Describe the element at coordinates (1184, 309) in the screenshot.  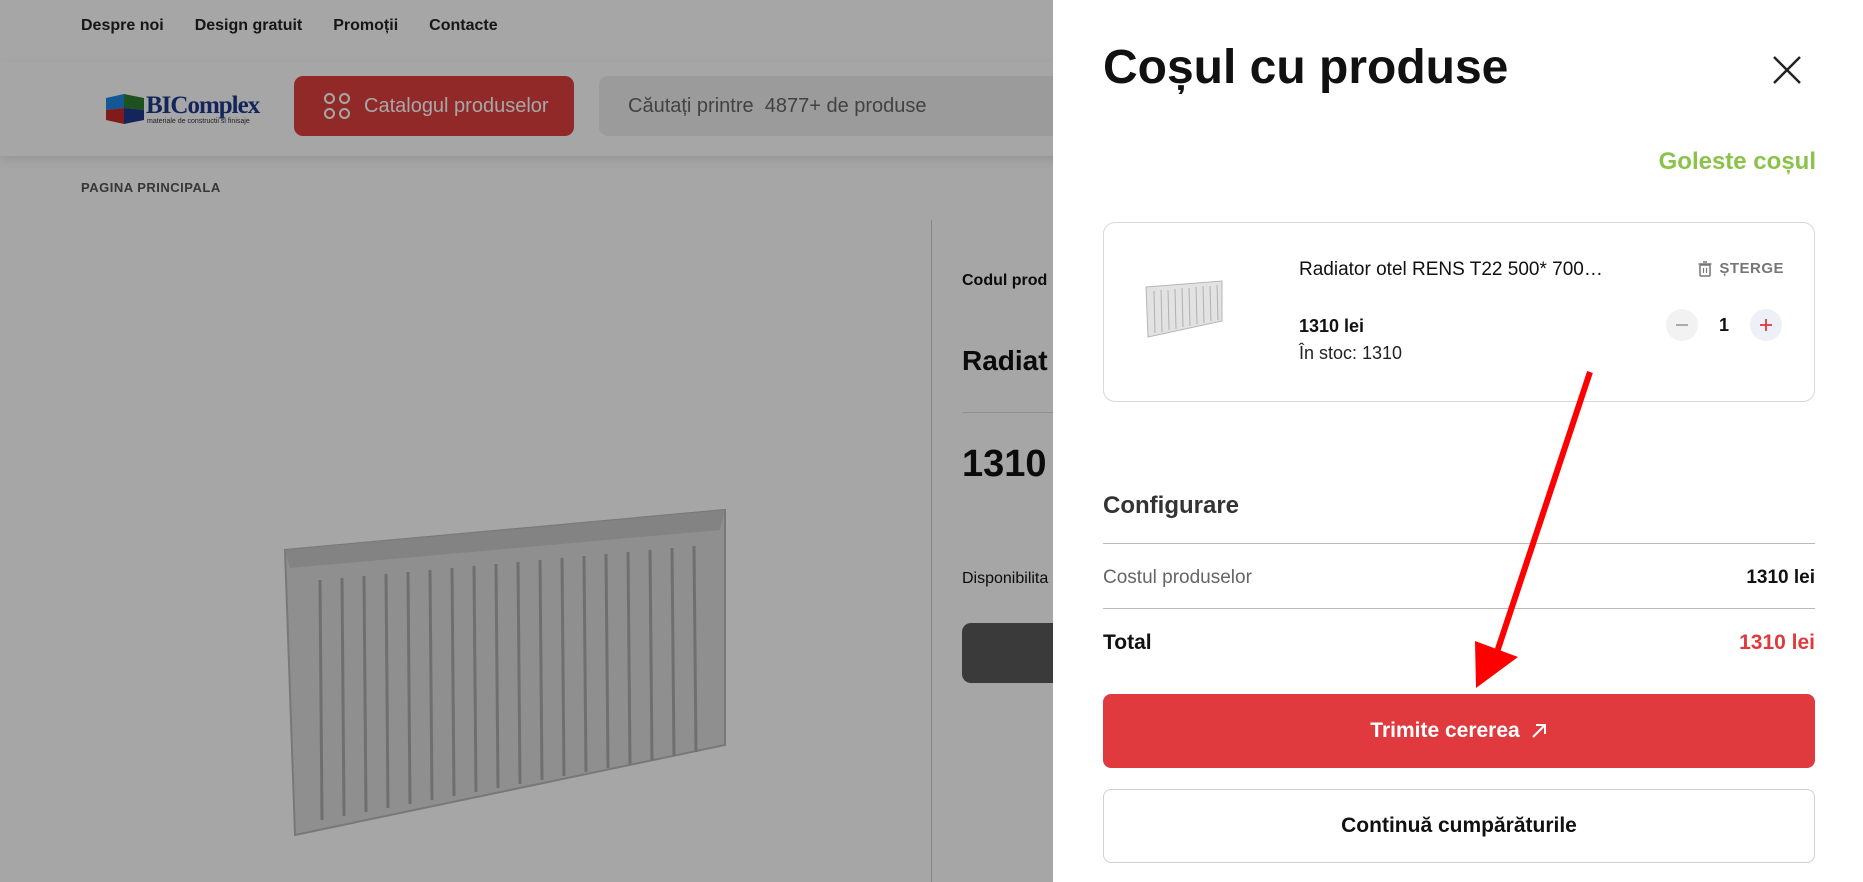
I see `cart-item-thumbnail` at that location.